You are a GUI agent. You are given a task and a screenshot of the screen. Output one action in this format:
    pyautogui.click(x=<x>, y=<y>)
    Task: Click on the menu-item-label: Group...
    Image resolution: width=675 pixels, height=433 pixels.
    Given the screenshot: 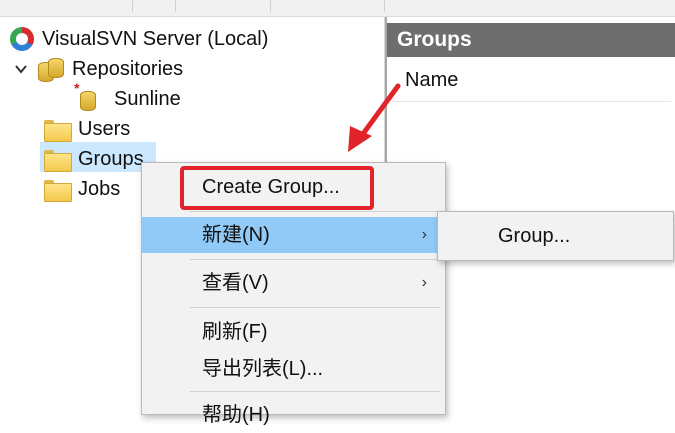 What is the action you would take?
    pyautogui.click(x=534, y=236)
    